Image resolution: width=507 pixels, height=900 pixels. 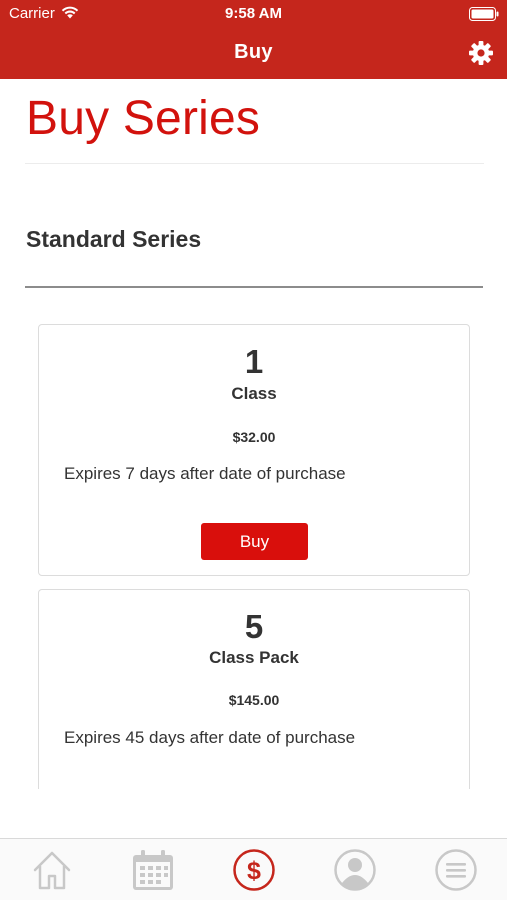 I want to click on card-expiry: Expires 7 days after date of purchase, so click(x=205, y=473).